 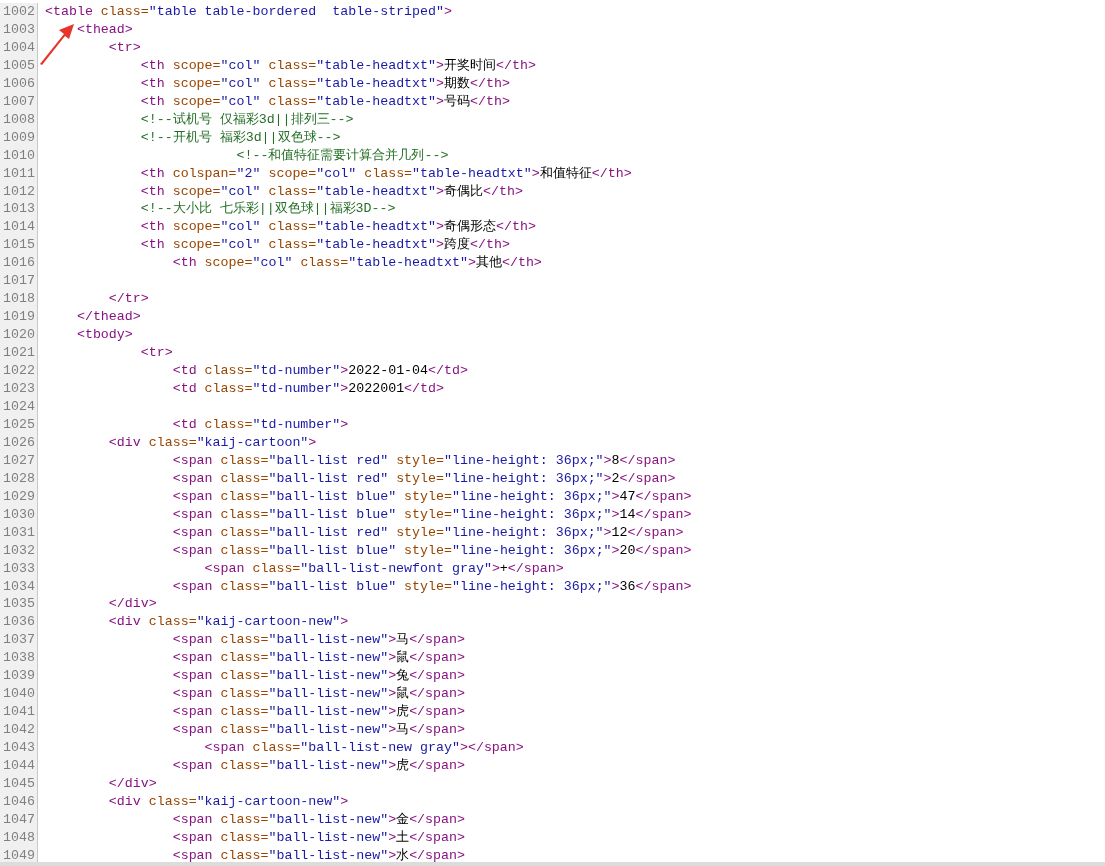 What do you see at coordinates (337, 227) in the screenshot?
I see `code-line: <th scope="col" class="table-headtxt">奇偶形态</th>` at bounding box center [337, 227].